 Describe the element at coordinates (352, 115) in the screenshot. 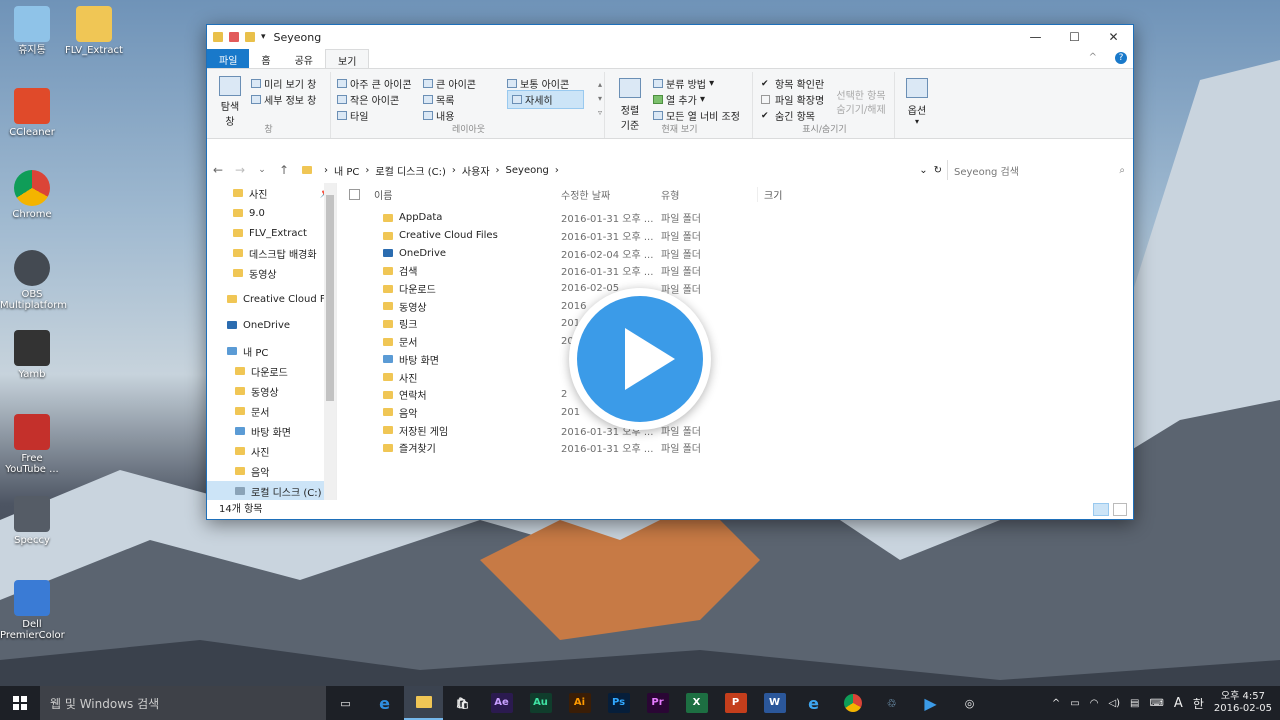

I see `layout-tiles: 타일` at that location.